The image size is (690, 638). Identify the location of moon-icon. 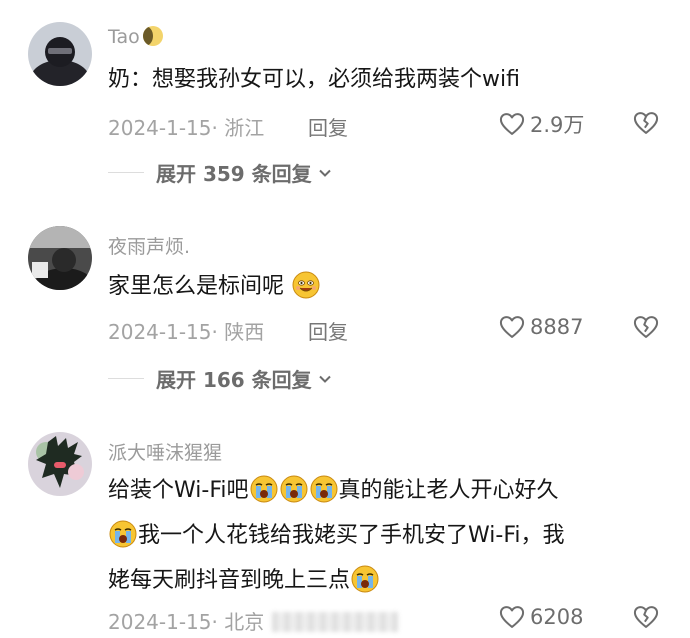
(152, 36).